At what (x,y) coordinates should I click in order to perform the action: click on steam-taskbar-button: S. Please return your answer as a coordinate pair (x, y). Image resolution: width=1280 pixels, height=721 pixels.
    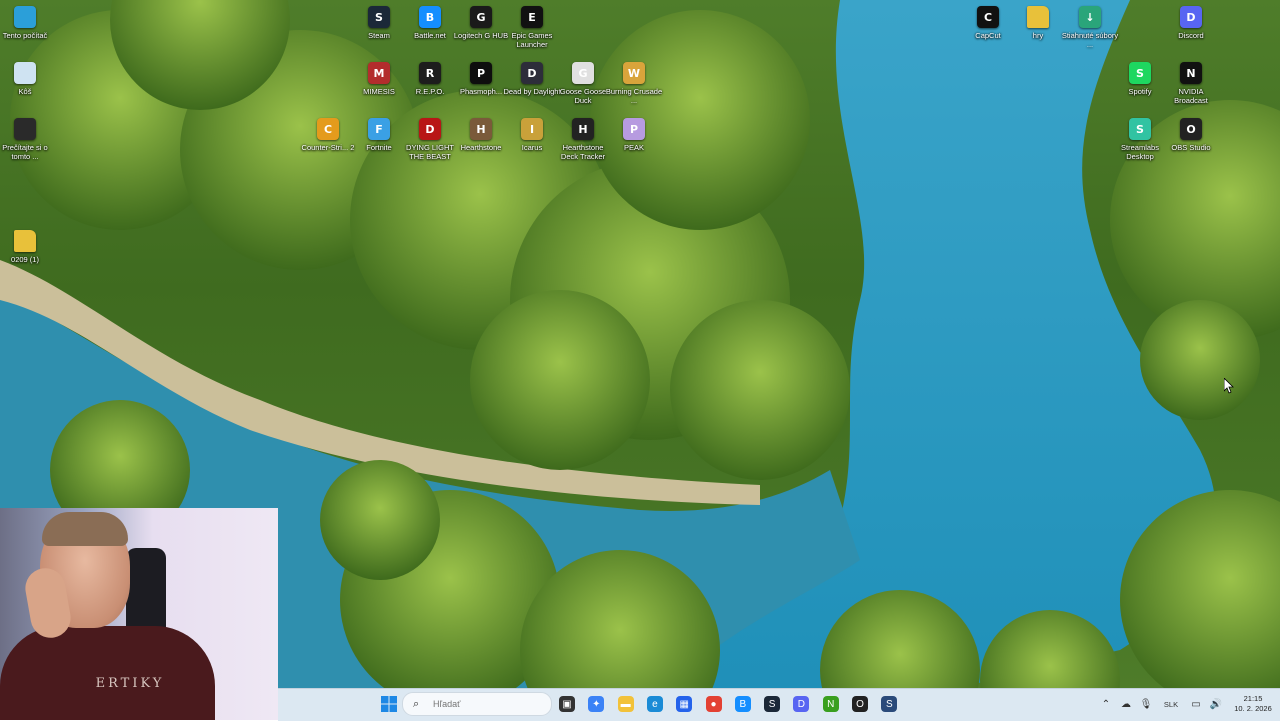
    Looking at the image, I should click on (772, 704).